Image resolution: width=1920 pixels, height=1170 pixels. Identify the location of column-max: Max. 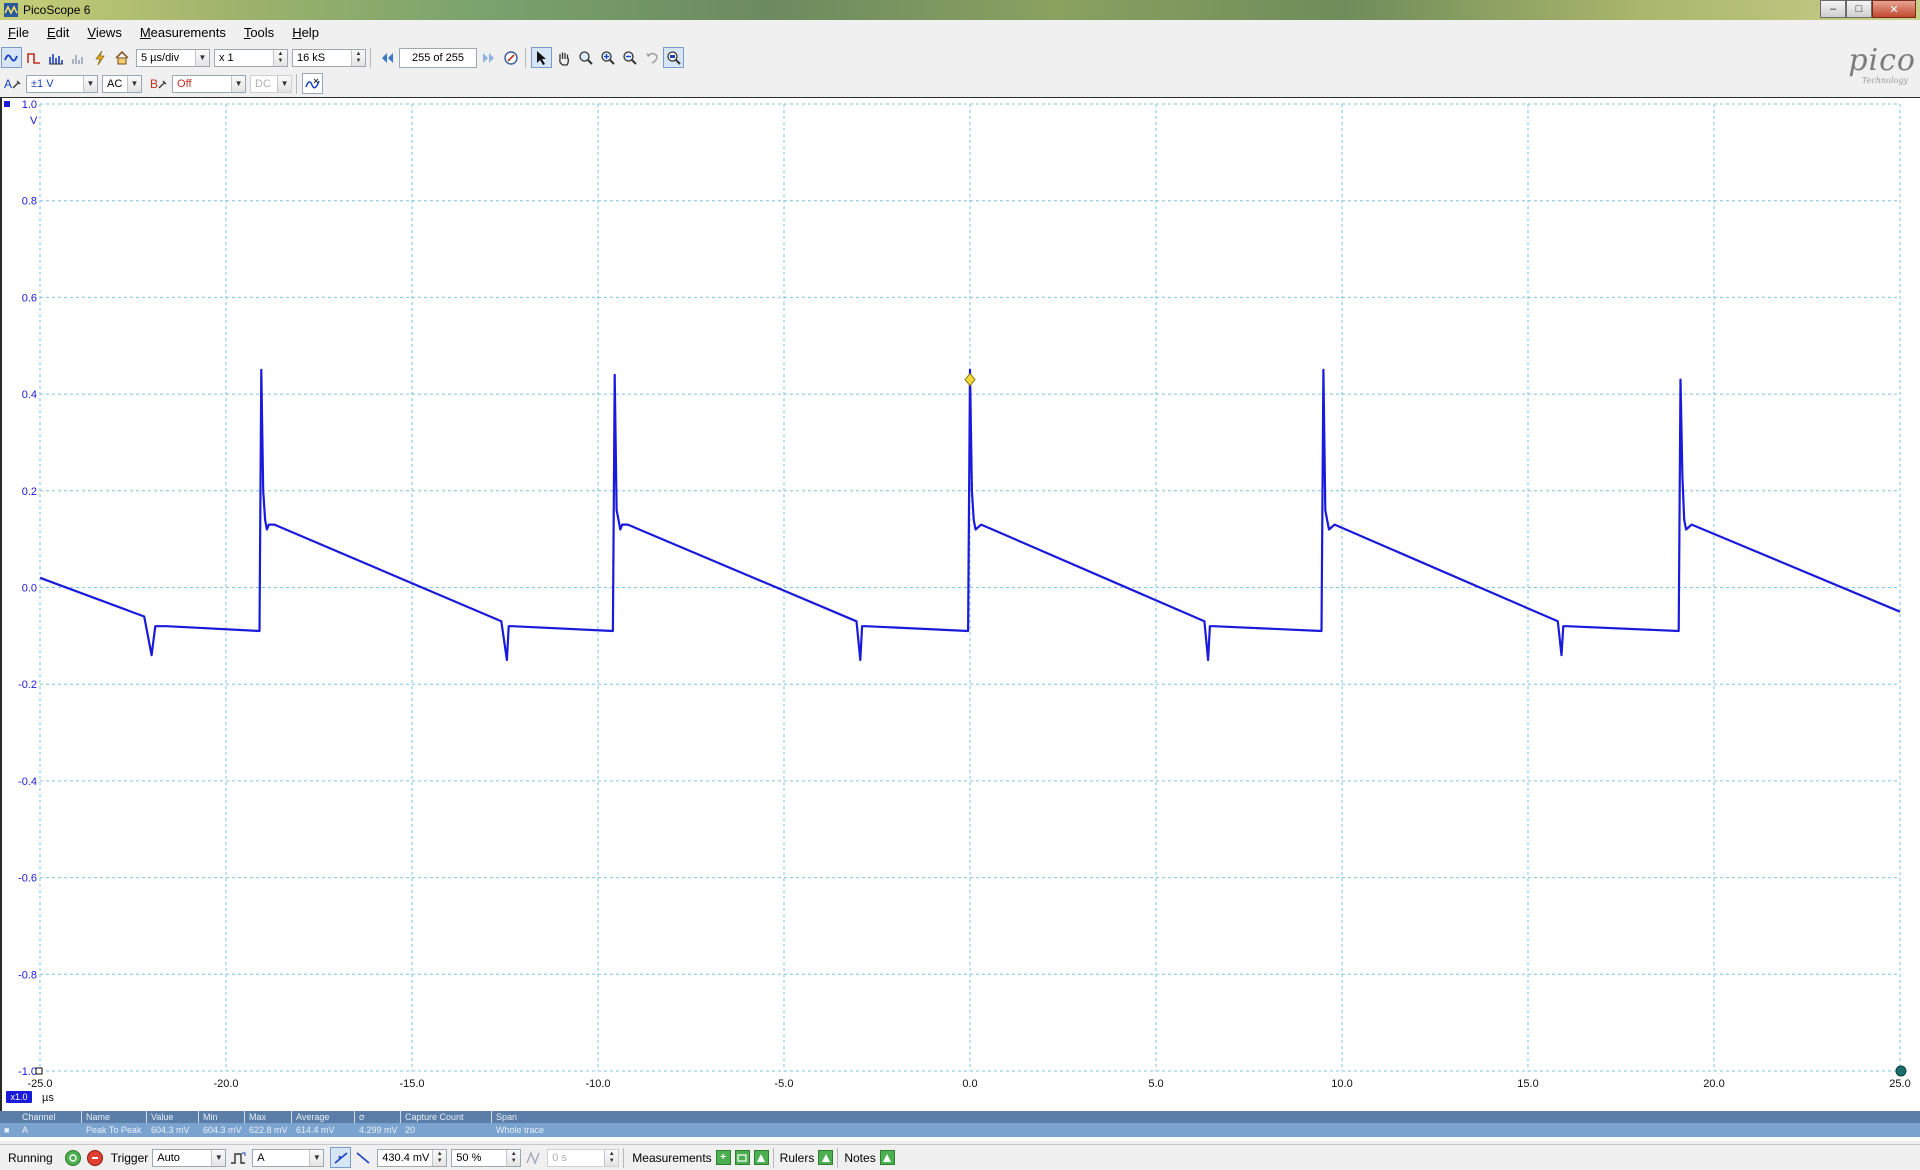
(268, 1117).